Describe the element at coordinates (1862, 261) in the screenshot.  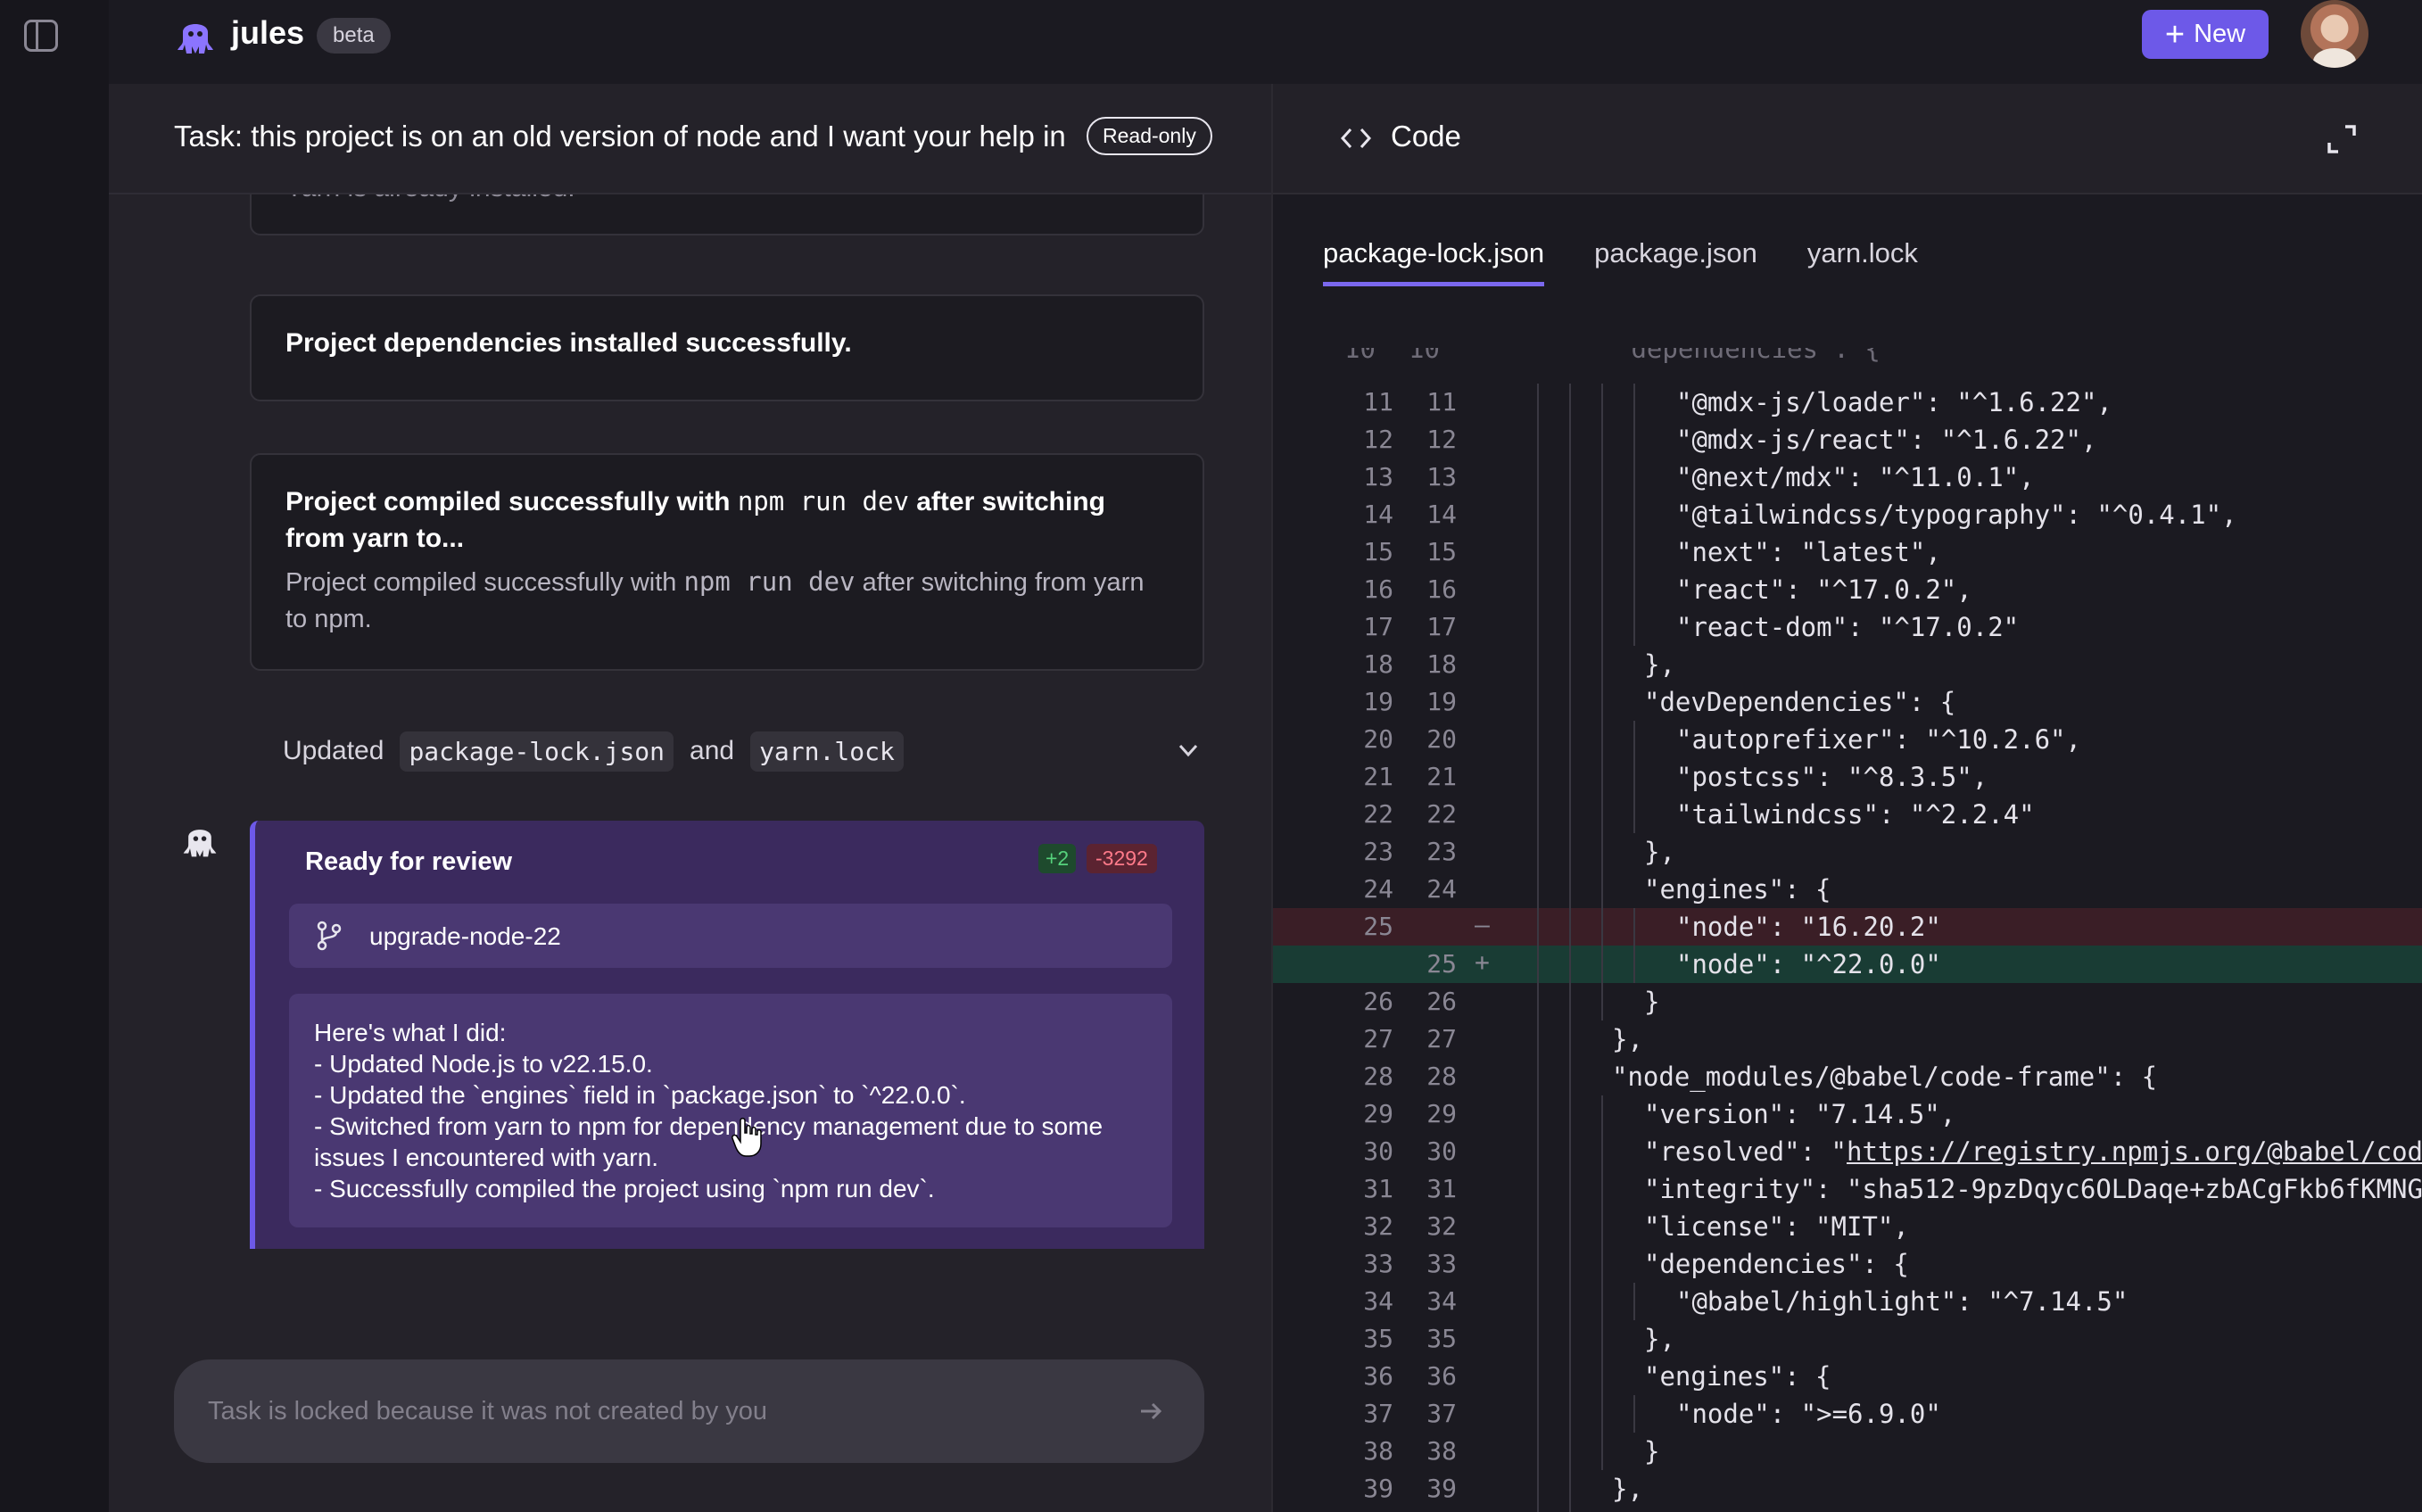
I see `tab-yarn-lock: yarn.lock` at that location.